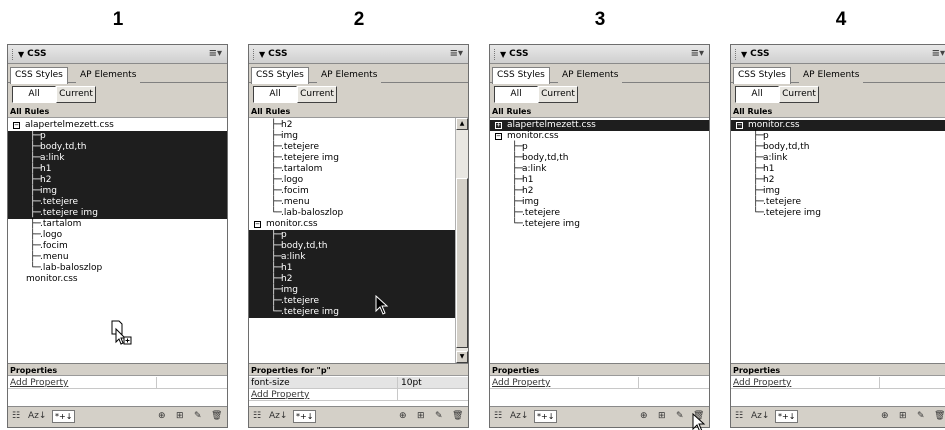 The height and width of the screenshot is (430, 945). Describe the element at coordinates (117, 268) in the screenshot. I see `rule-row: └─ .lab-baloszlop` at that location.